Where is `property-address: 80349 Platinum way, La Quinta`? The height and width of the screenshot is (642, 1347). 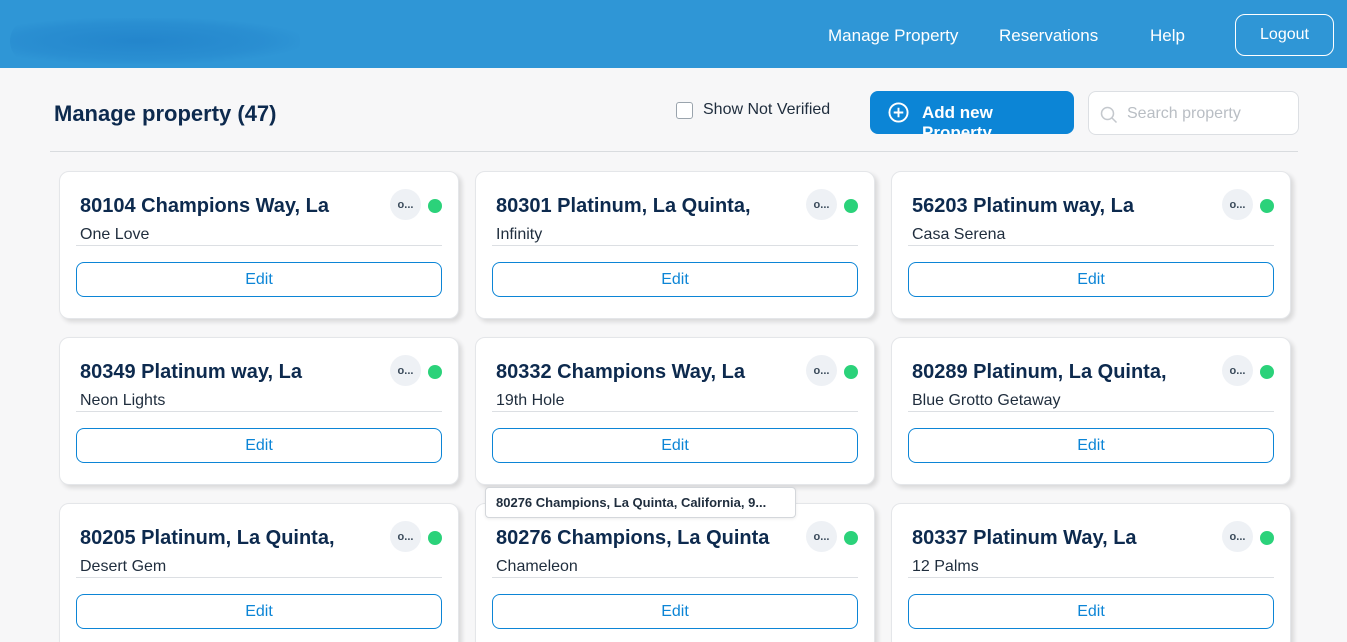
property-address: 80349 Platinum way, La Quinta is located at coordinates (191, 373).